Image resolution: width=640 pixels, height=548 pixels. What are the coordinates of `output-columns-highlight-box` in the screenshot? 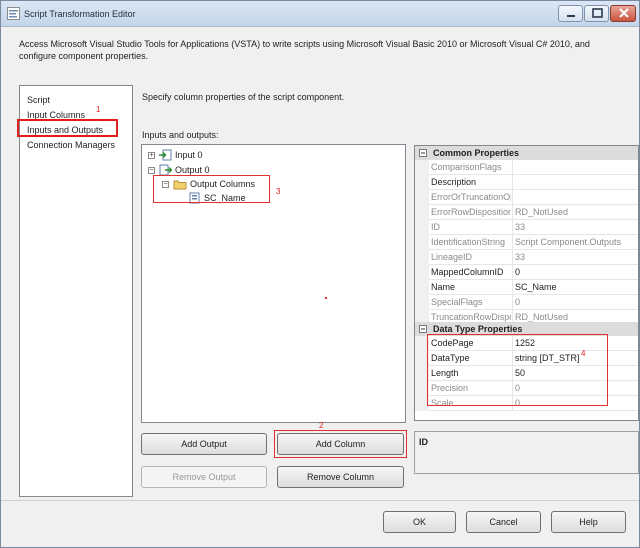 It's located at (211, 189).